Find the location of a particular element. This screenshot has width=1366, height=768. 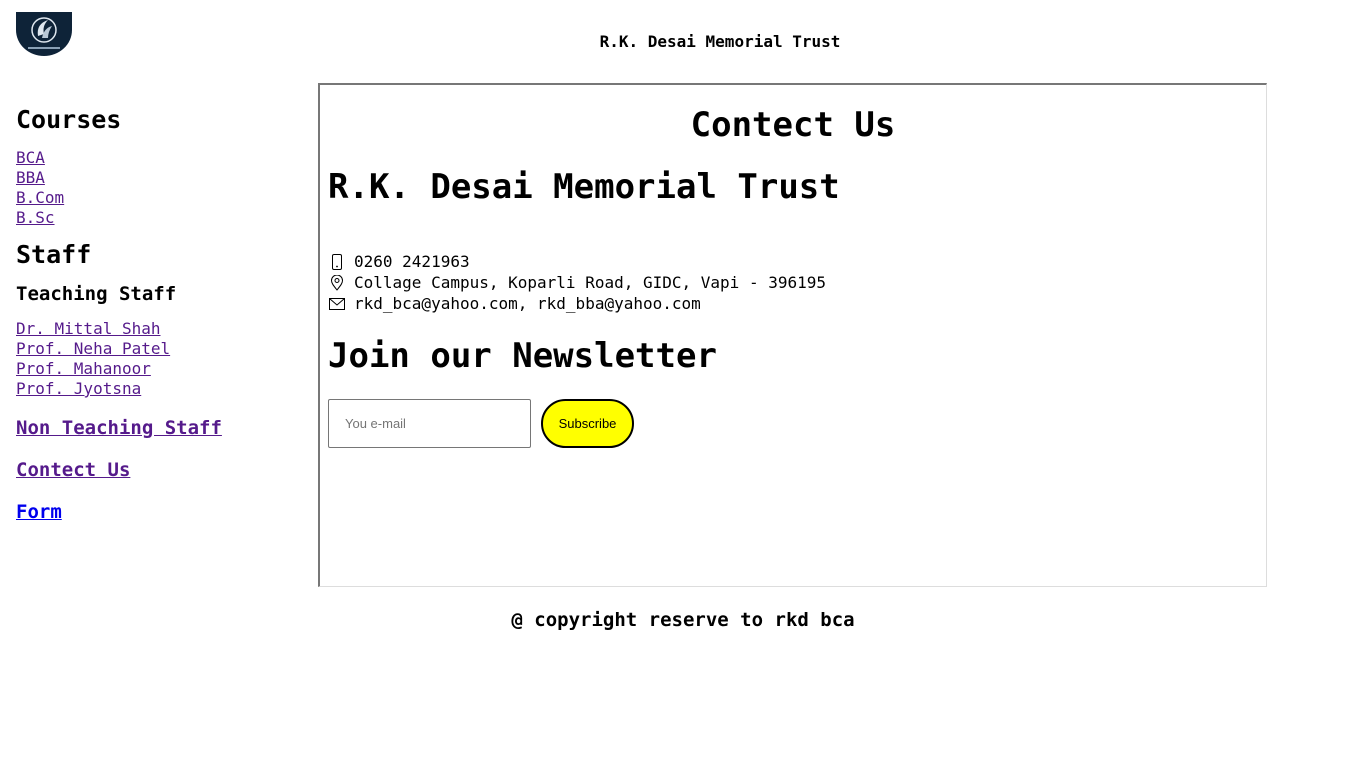

course-link-bsc: B.Sc is located at coordinates (161, 218).